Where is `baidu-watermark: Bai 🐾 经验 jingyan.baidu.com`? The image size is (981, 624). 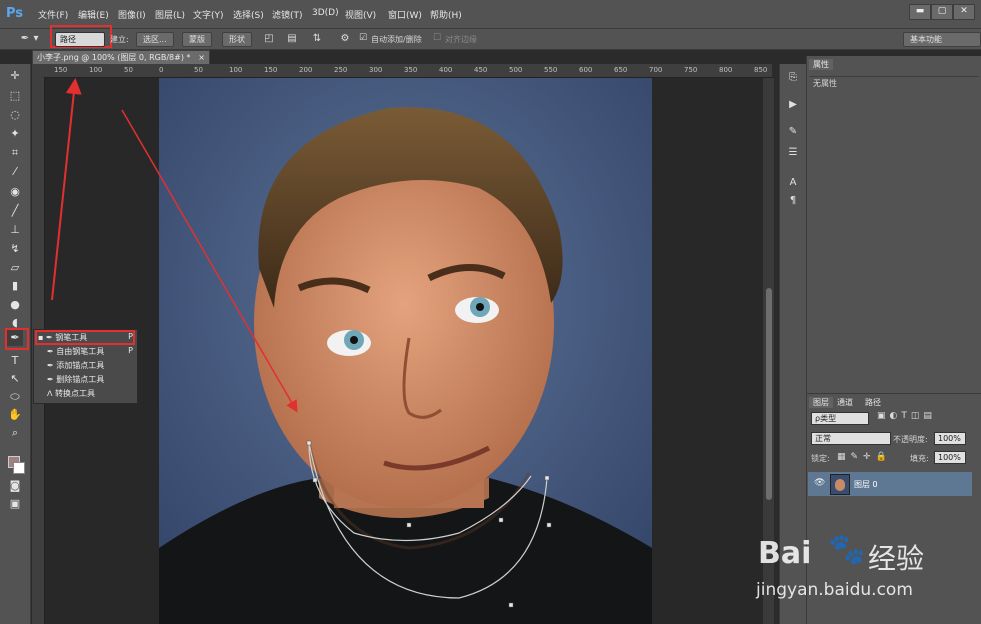 baidu-watermark: Bai 🐾 经验 jingyan.baidu.com is located at coordinates (865, 572).